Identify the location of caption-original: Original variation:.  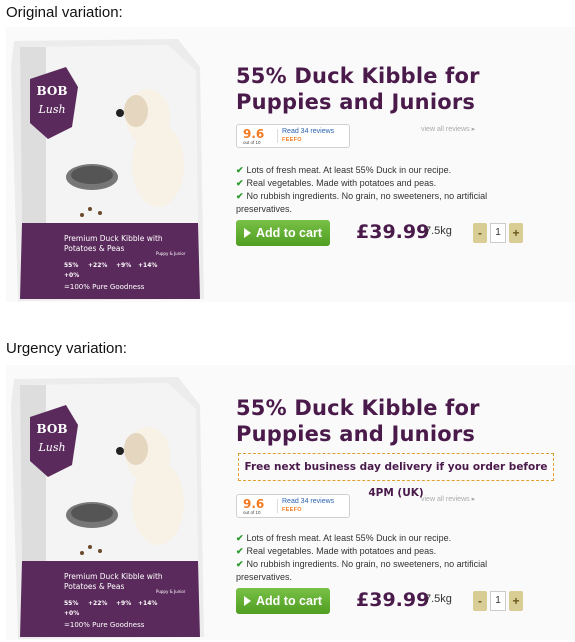
(64, 12).